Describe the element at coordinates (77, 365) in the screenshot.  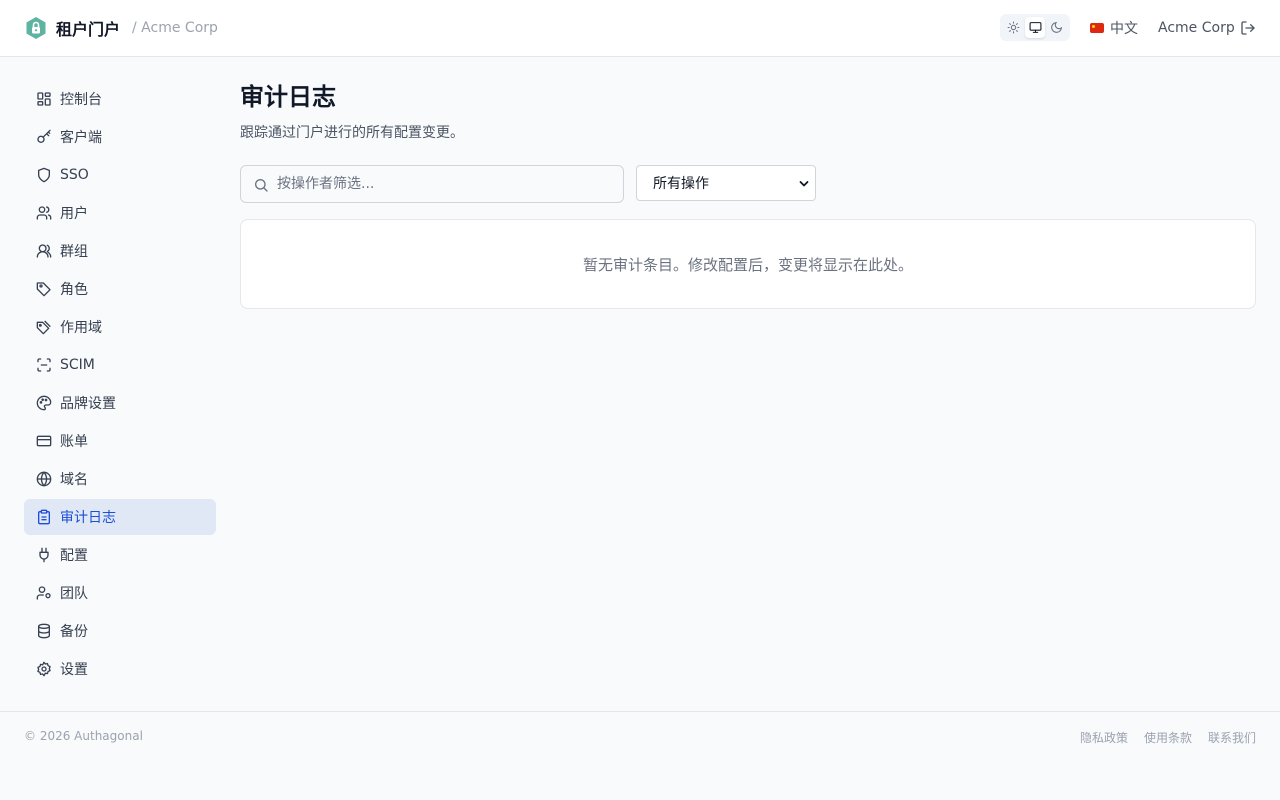
I see `sidebar-item-label: SCIM` at that location.